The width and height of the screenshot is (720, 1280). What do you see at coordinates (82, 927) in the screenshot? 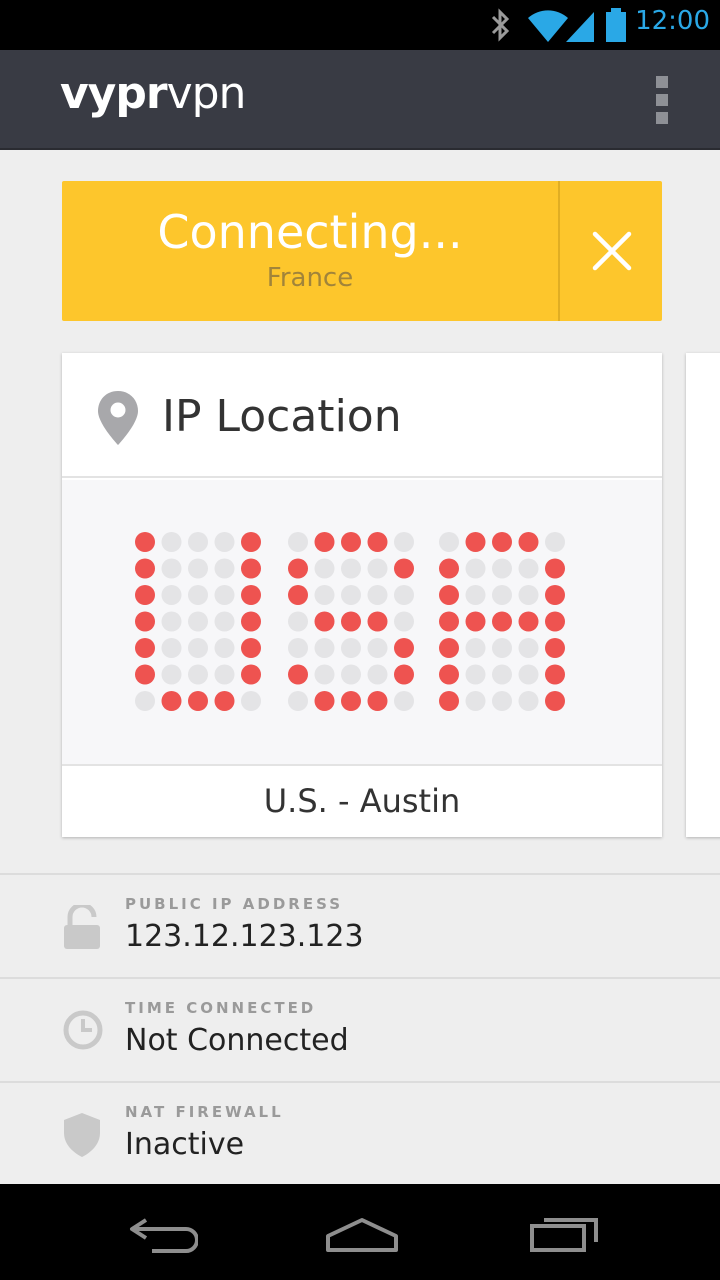
I see `lock-icon` at bounding box center [82, 927].